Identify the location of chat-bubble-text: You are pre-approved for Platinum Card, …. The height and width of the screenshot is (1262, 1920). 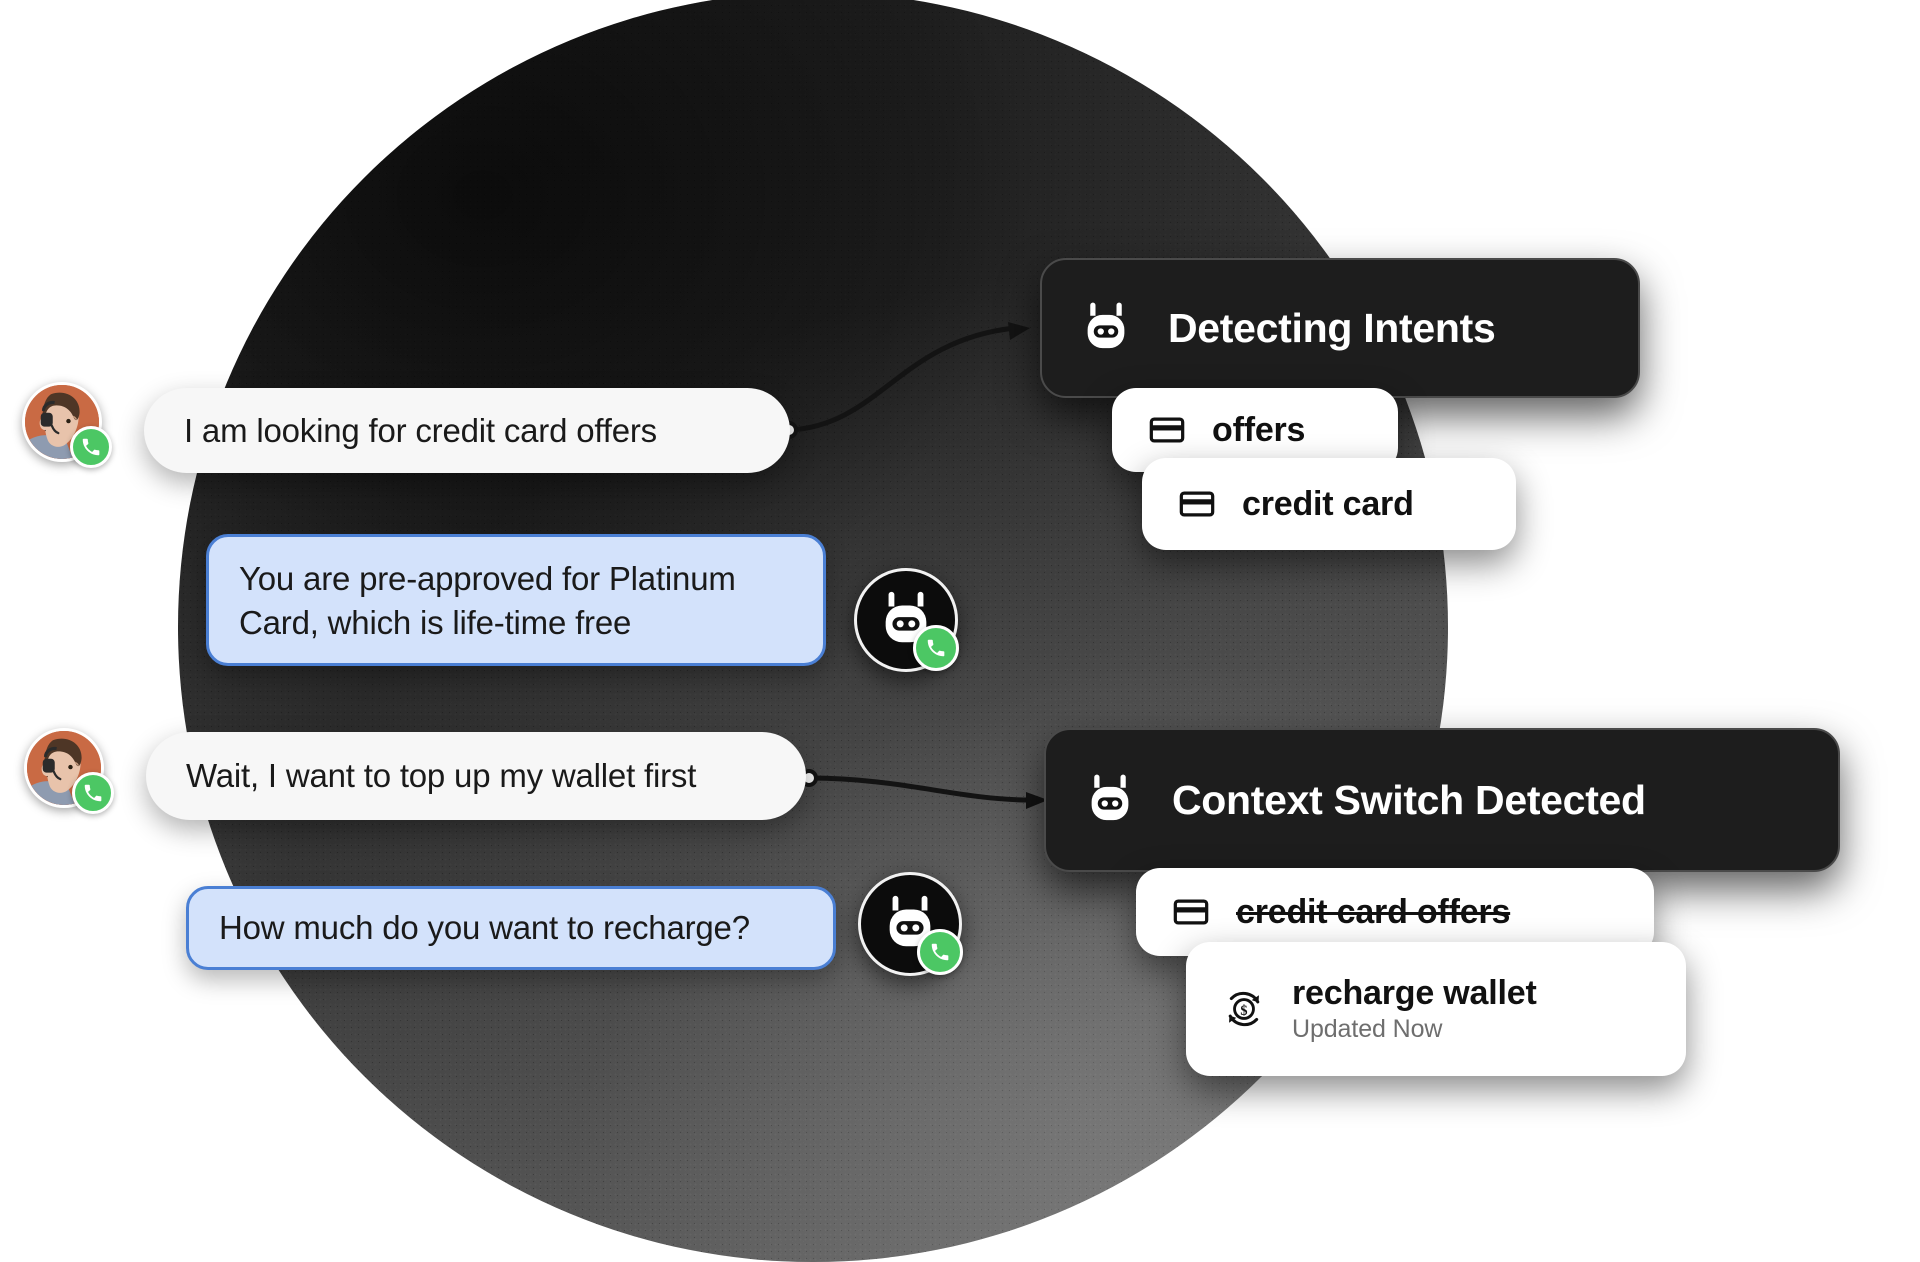
(487, 600).